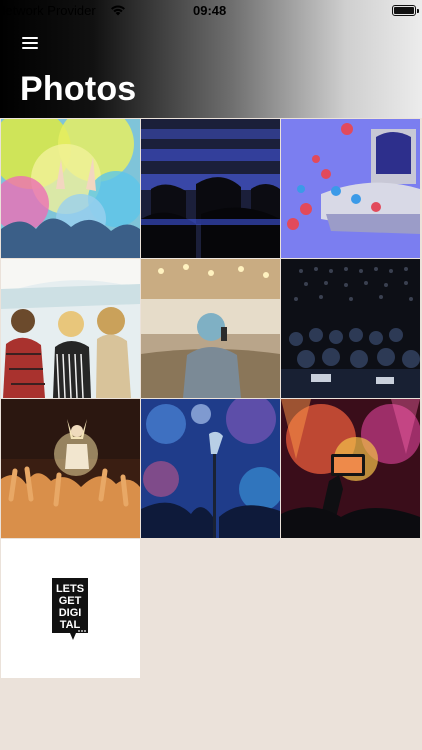 The width and height of the screenshot is (422, 750). Describe the element at coordinates (70, 601) in the screenshot. I see `logo-text-line-2: GET` at that location.